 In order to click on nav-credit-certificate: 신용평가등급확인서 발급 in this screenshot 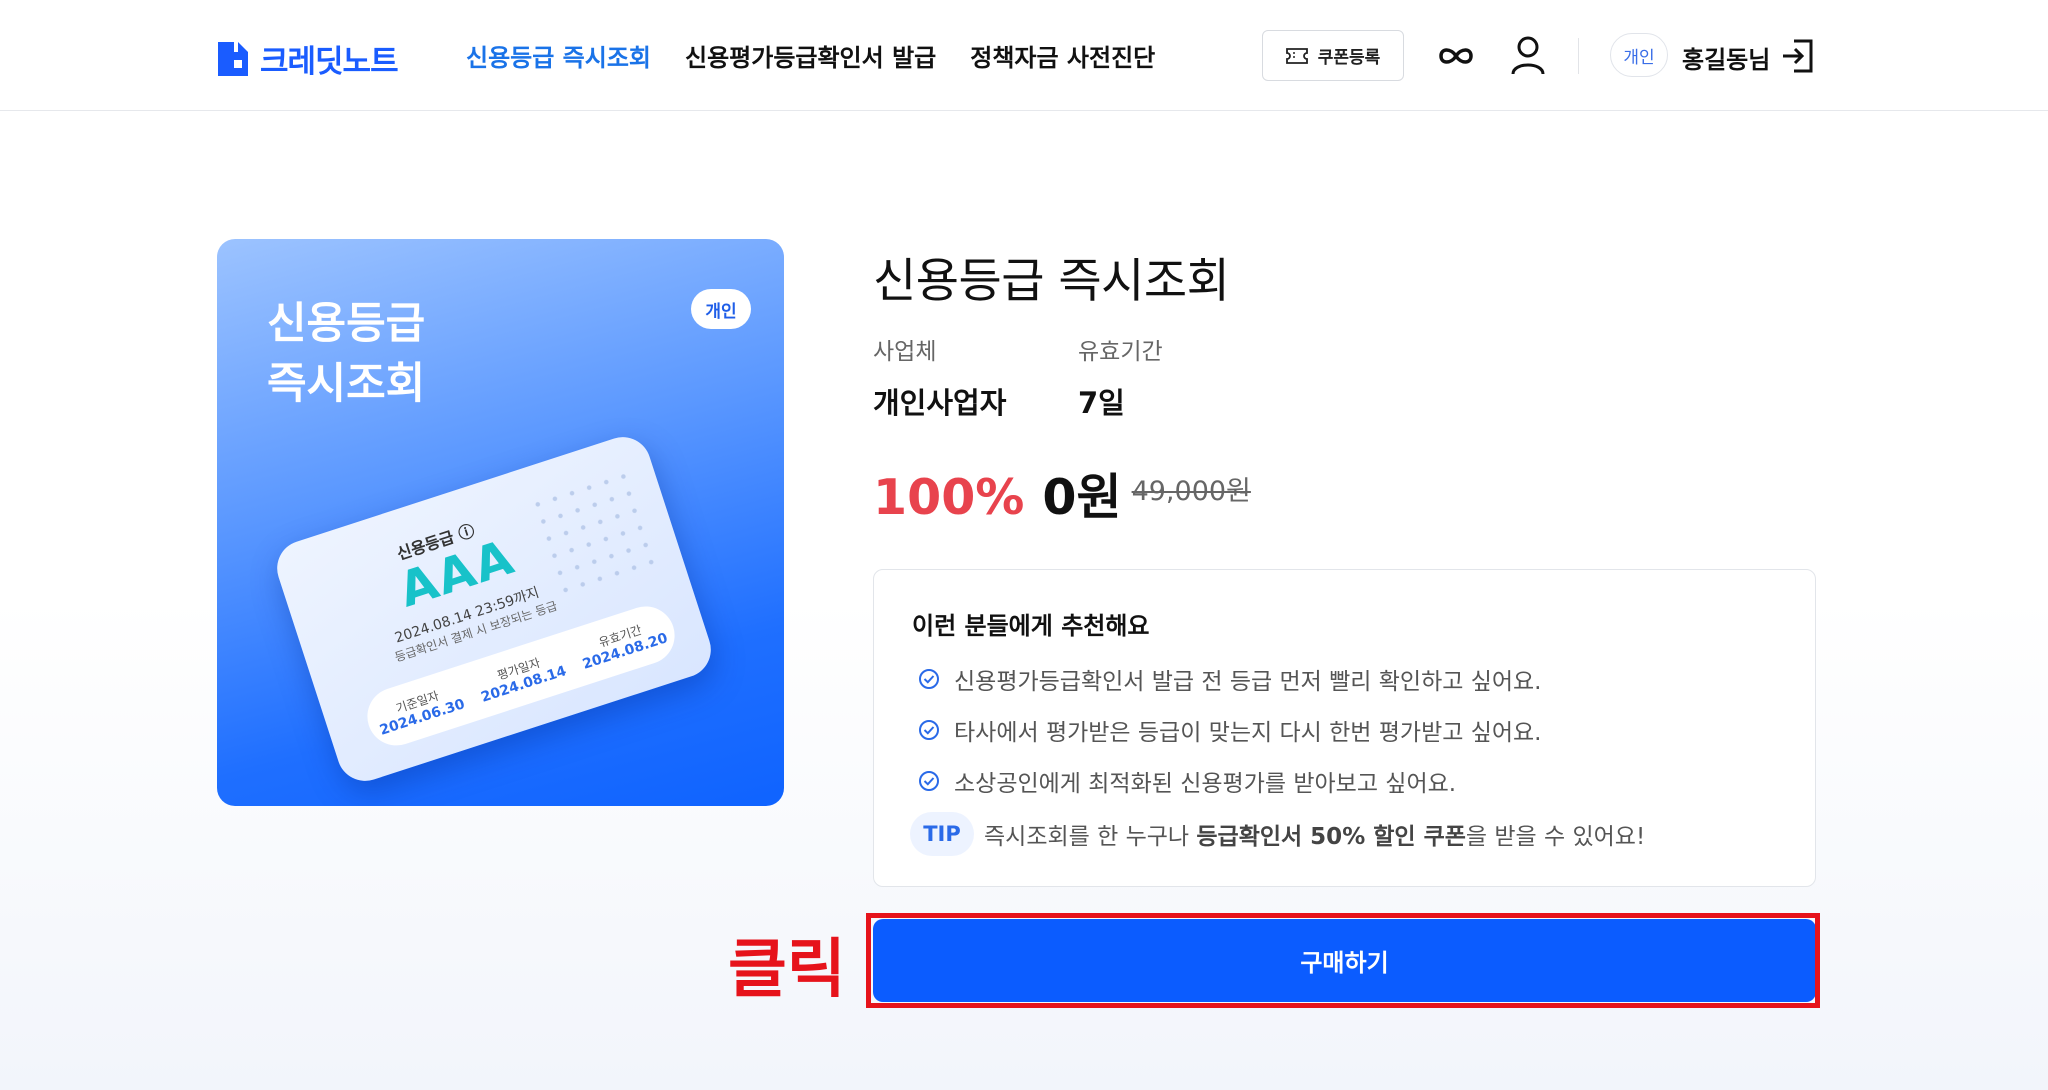, I will do `click(810, 55)`.